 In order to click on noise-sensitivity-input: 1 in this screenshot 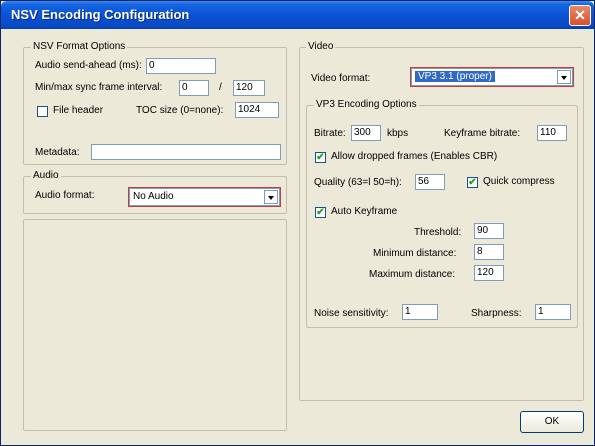, I will do `click(420, 312)`.